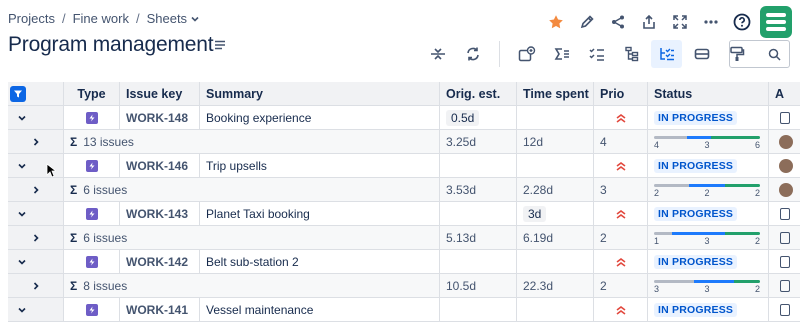  What do you see at coordinates (173, 18) in the screenshot?
I see `breadcrumb-sheets: Sheets` at bounding box center [173, 18].